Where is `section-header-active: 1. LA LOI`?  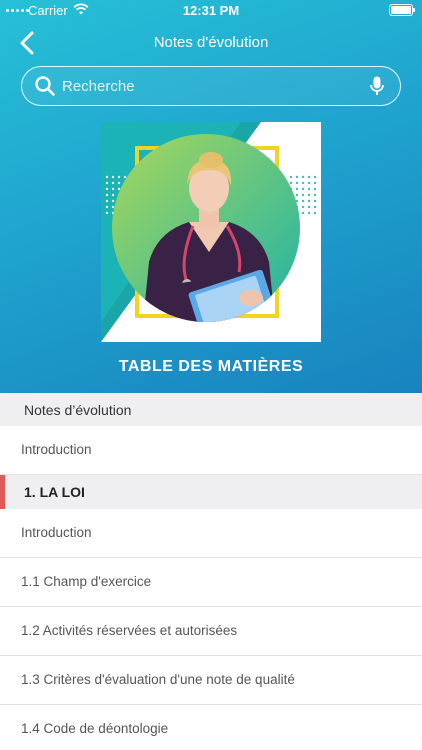 section-header-active: 1. LA LOI is located at coordinates (211, 492).